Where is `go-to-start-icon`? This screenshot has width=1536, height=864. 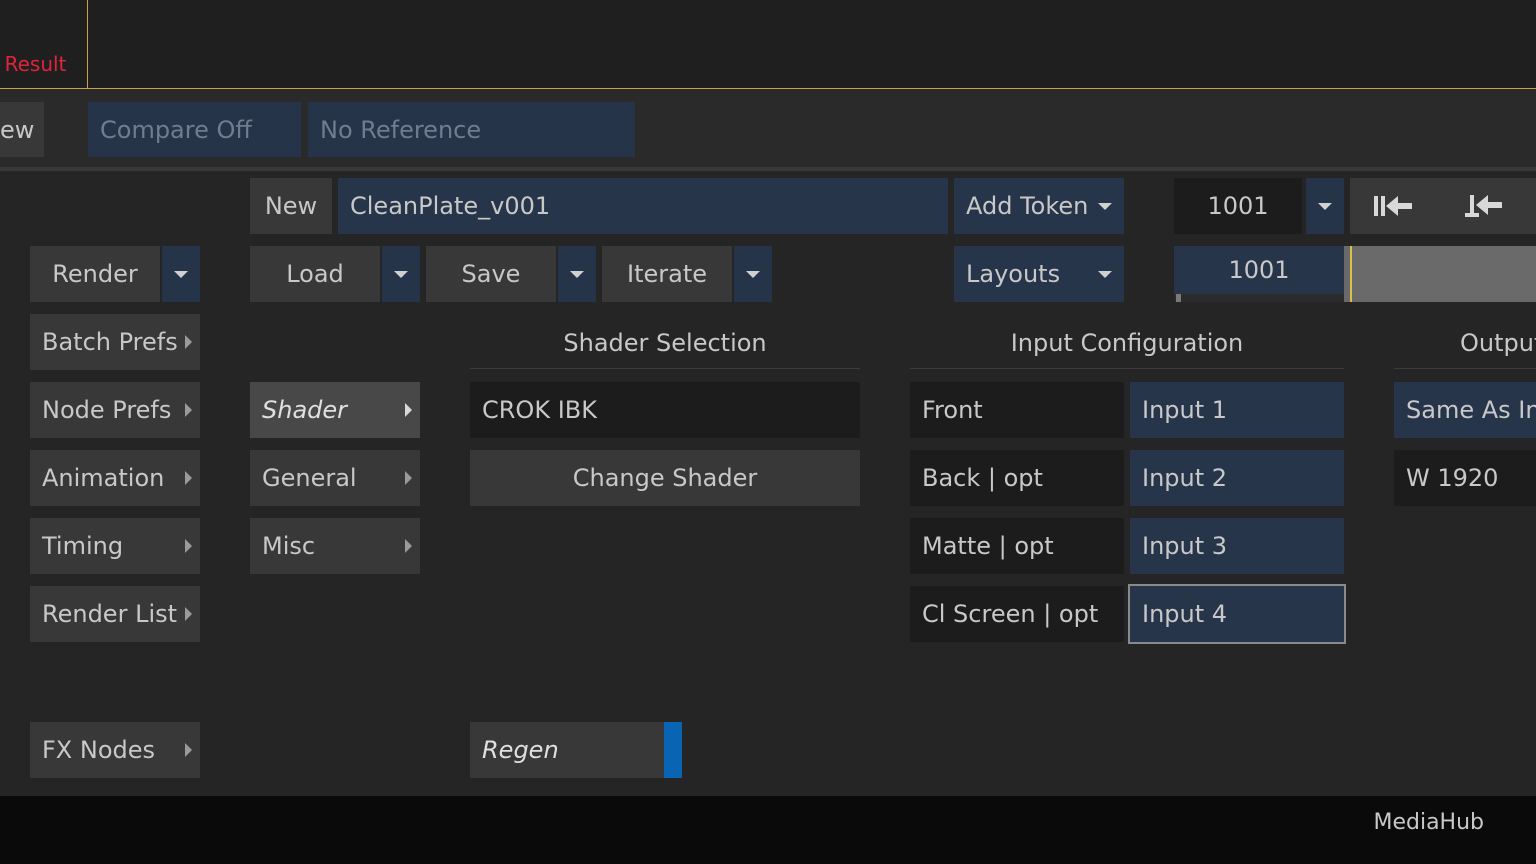
go-to-start-icon is located at coordinates (1393, 206).